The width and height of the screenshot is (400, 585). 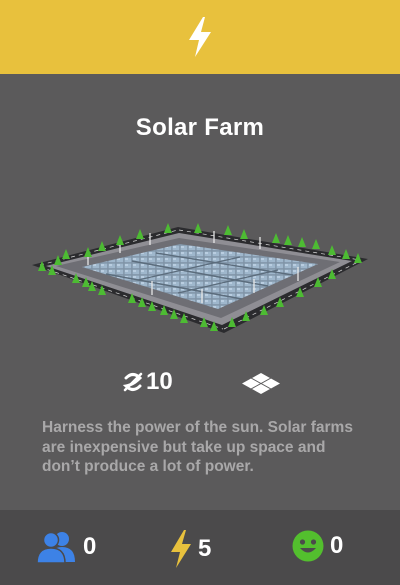 I want to click on population-value: 0, so click(x=90, y=546).